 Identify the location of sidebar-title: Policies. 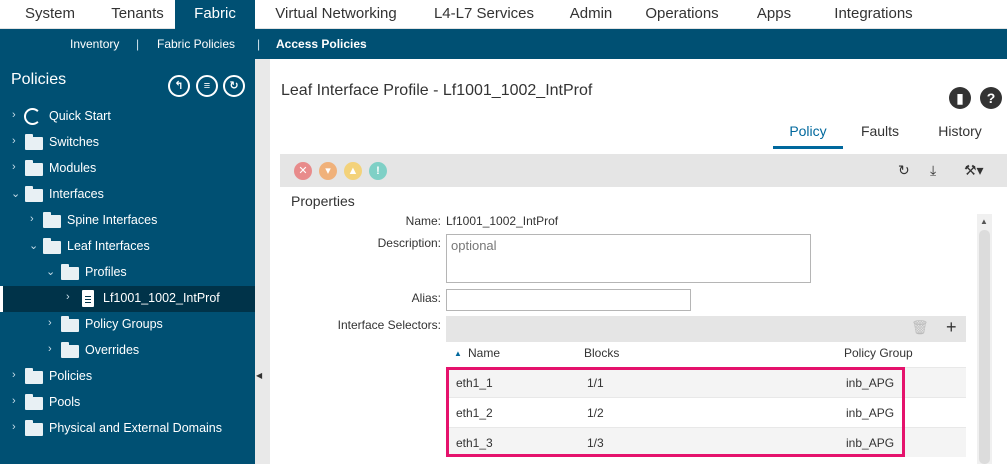
(39, 79).